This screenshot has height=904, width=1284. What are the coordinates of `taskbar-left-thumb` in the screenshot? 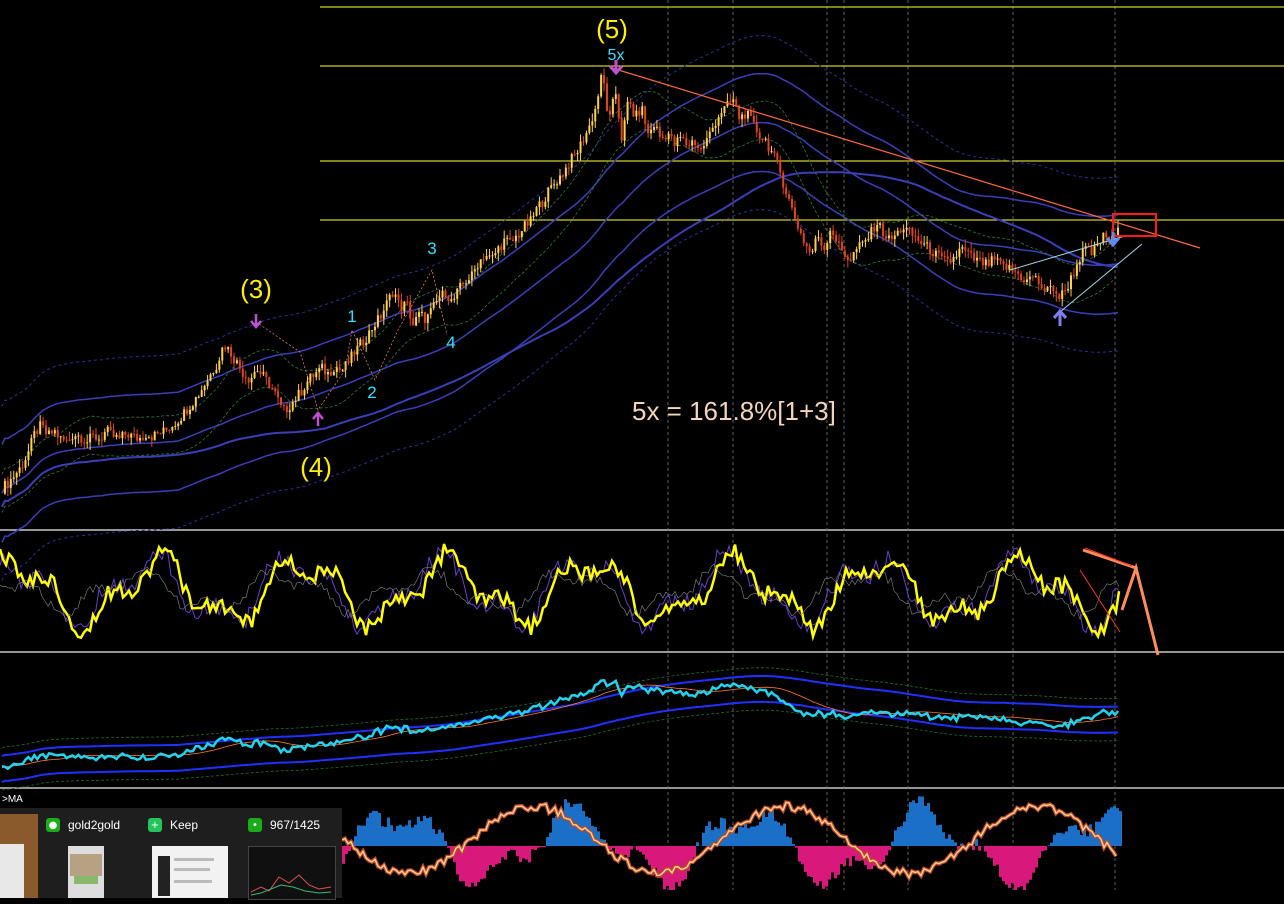 It's located at (19, 856).